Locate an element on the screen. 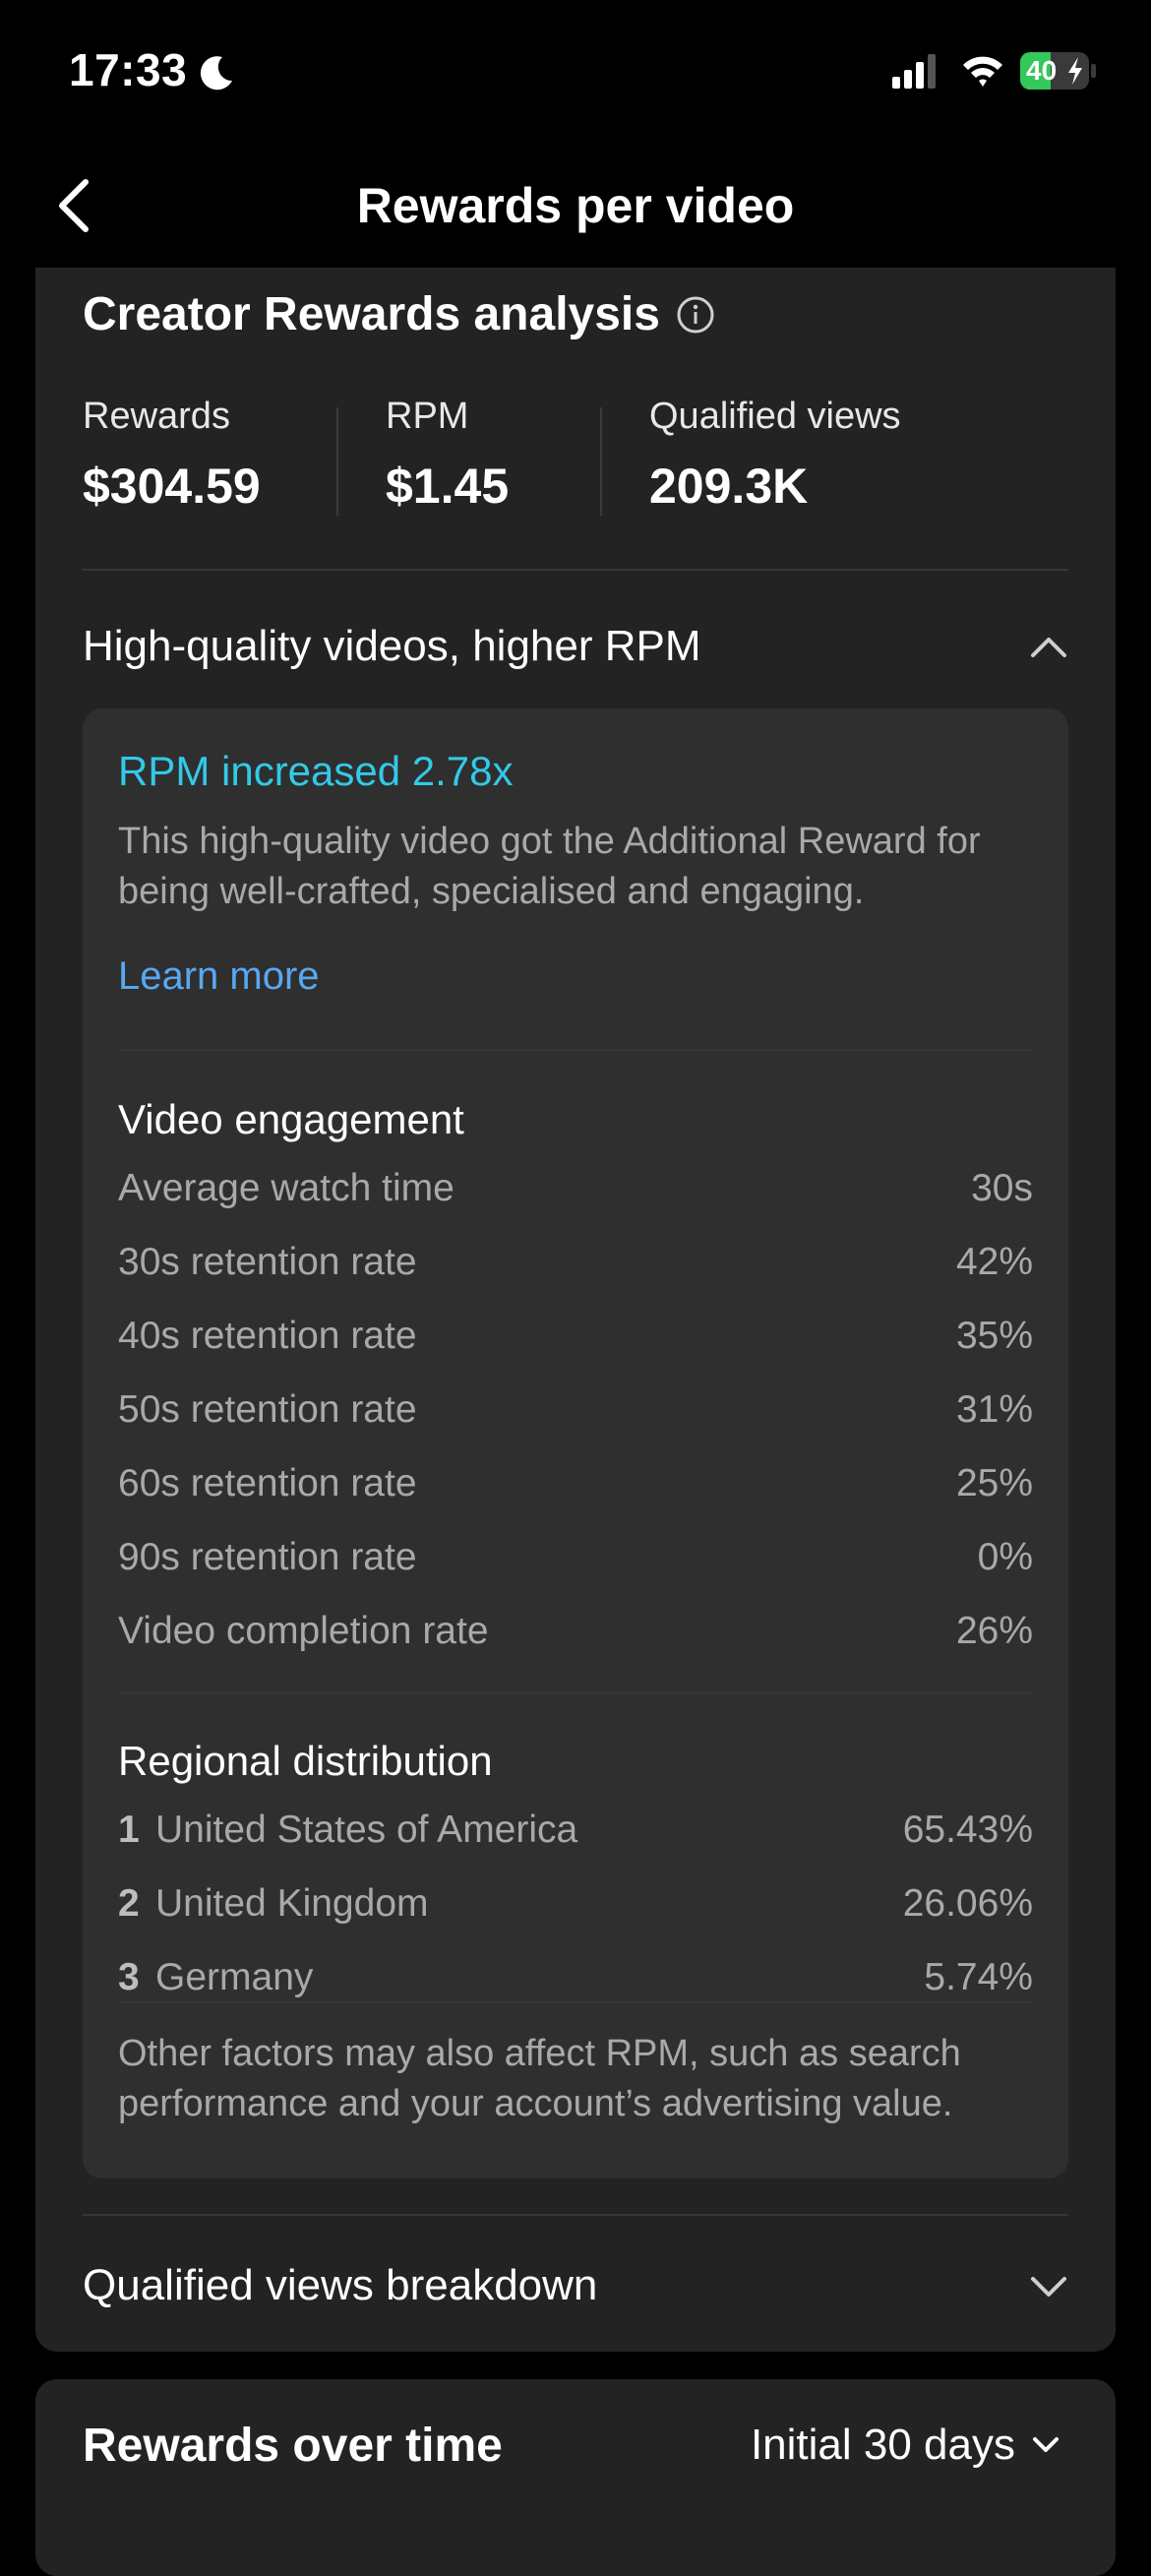 The width and height of the screenshot is (1151, 2576). period-value: Initial 30 days is located at coordinates (882, 2445).